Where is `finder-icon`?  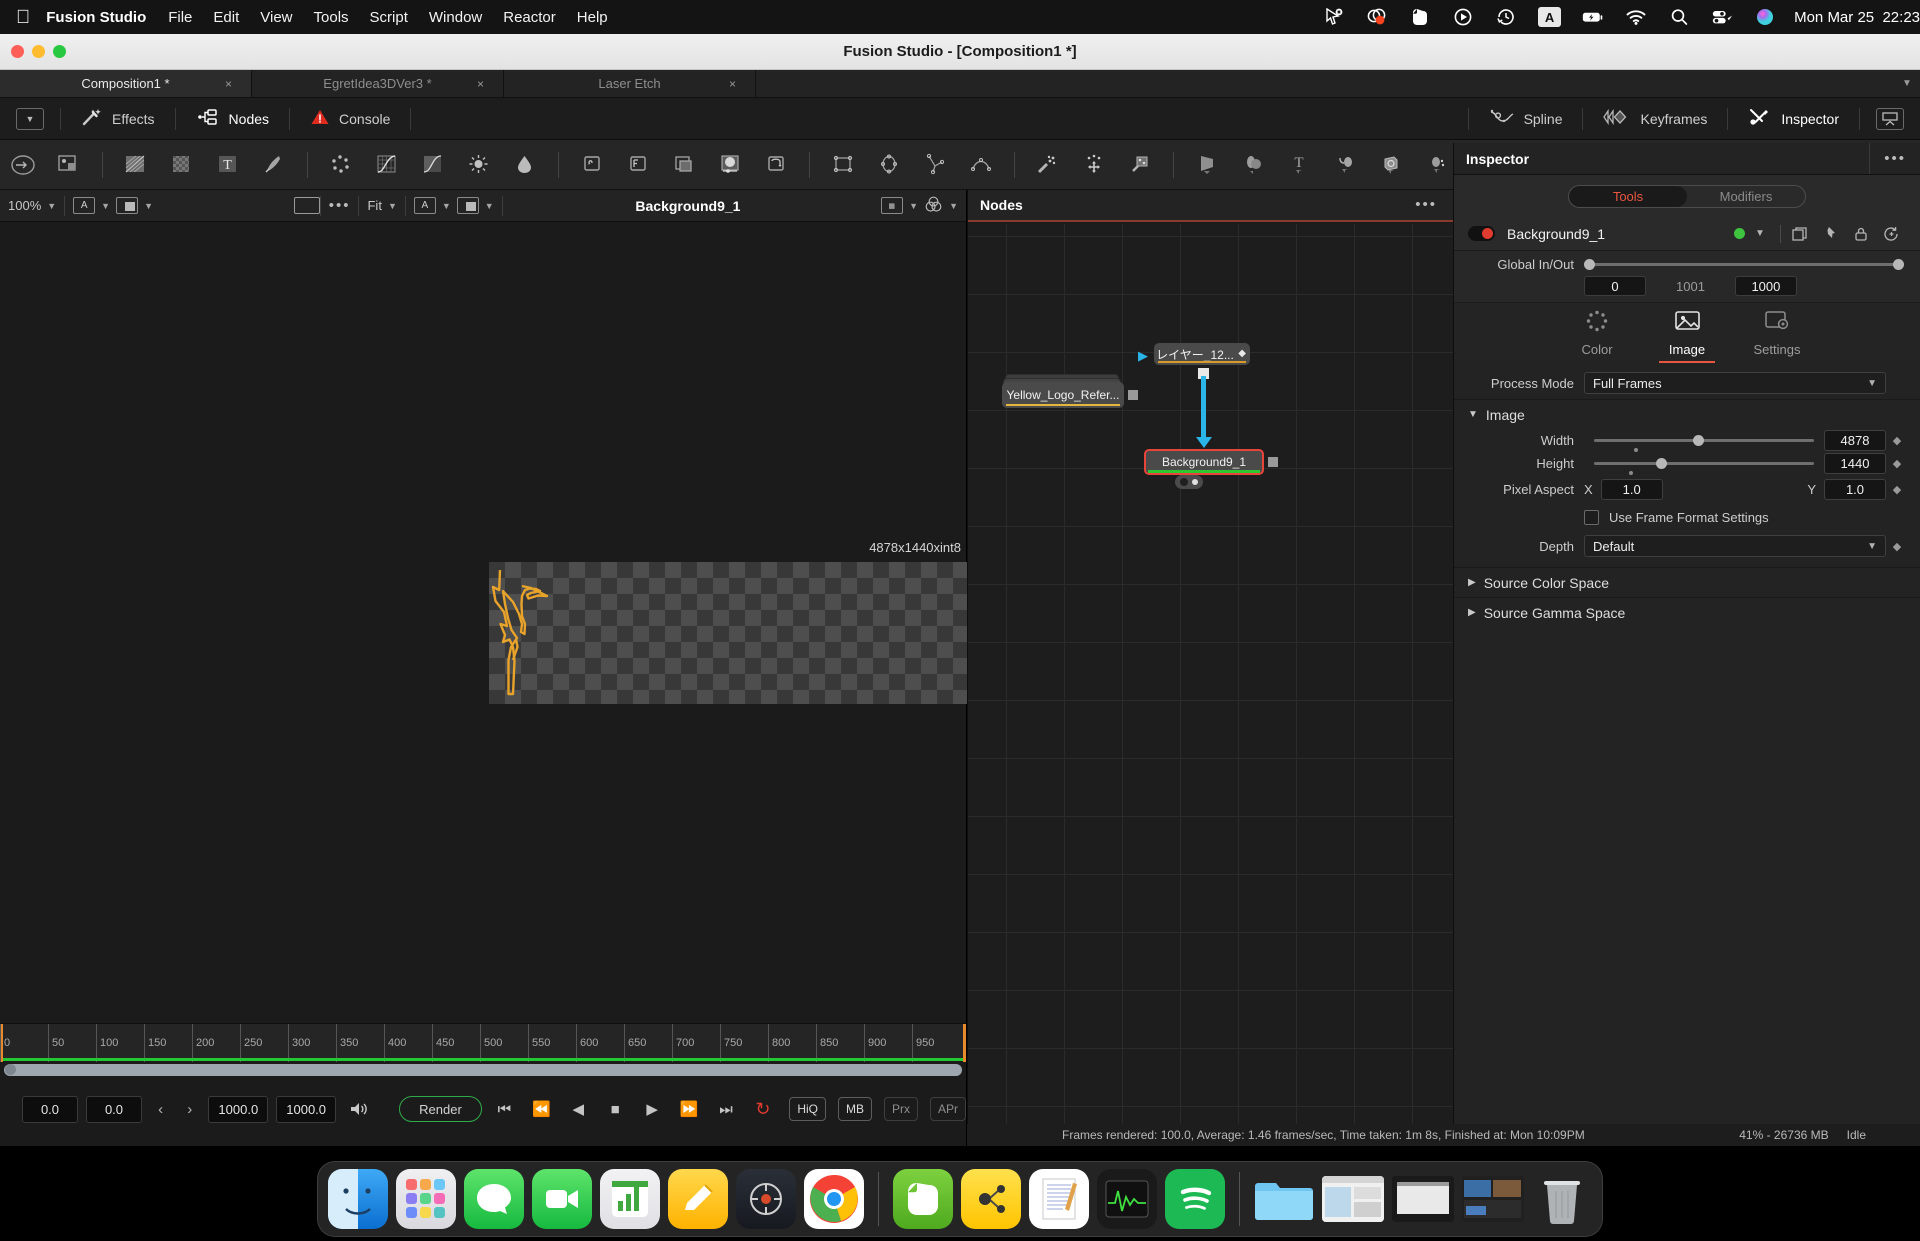 finder-icon is located at coordinates (358, 1199).